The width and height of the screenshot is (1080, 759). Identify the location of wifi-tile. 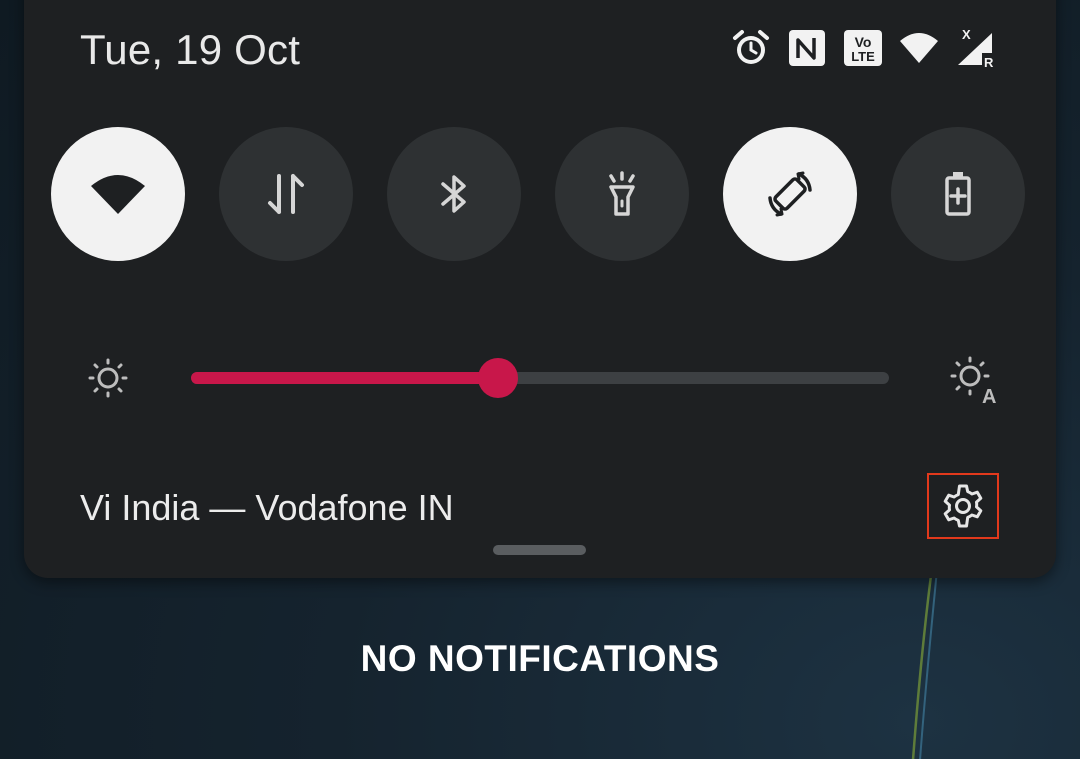
(118, 194).